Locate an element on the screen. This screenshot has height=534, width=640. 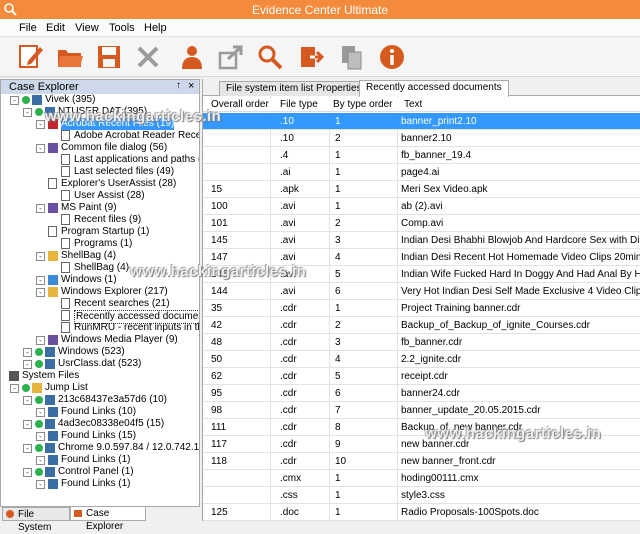
export-button is located at coordinates (231, 57).